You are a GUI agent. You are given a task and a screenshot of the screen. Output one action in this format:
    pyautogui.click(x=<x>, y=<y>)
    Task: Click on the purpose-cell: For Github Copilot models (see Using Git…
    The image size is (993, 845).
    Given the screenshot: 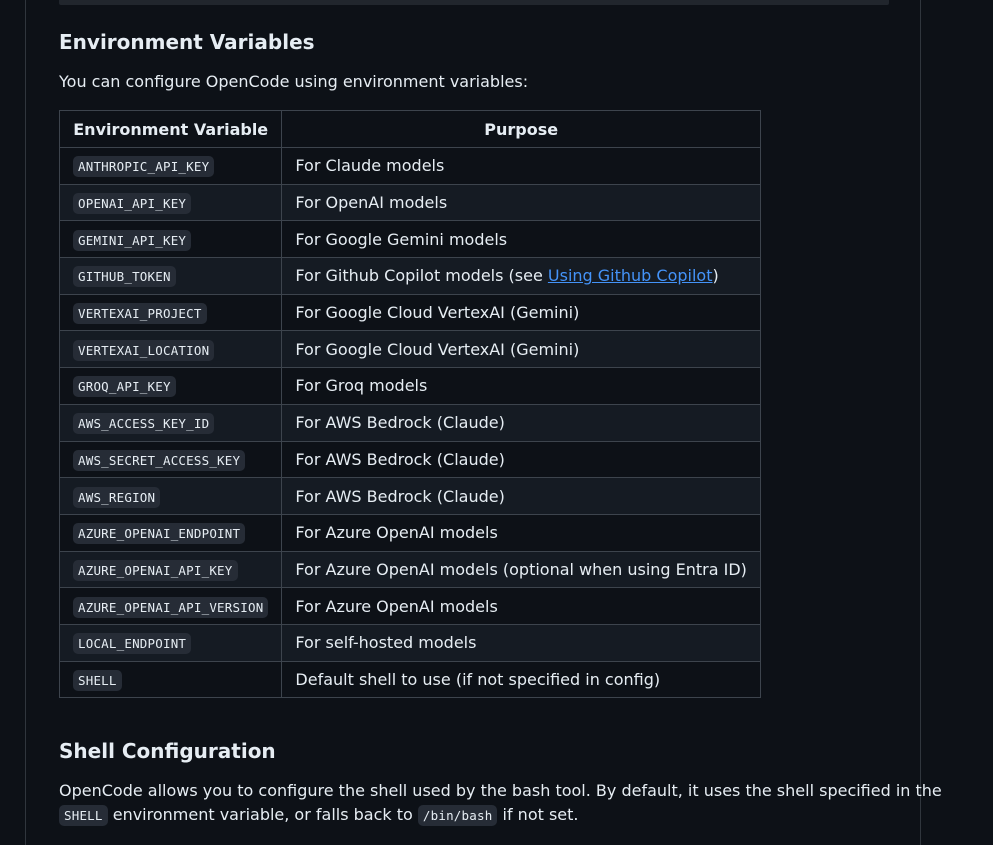 What is the action you would take?
    pyautogui.click(x=521, y=276)
    